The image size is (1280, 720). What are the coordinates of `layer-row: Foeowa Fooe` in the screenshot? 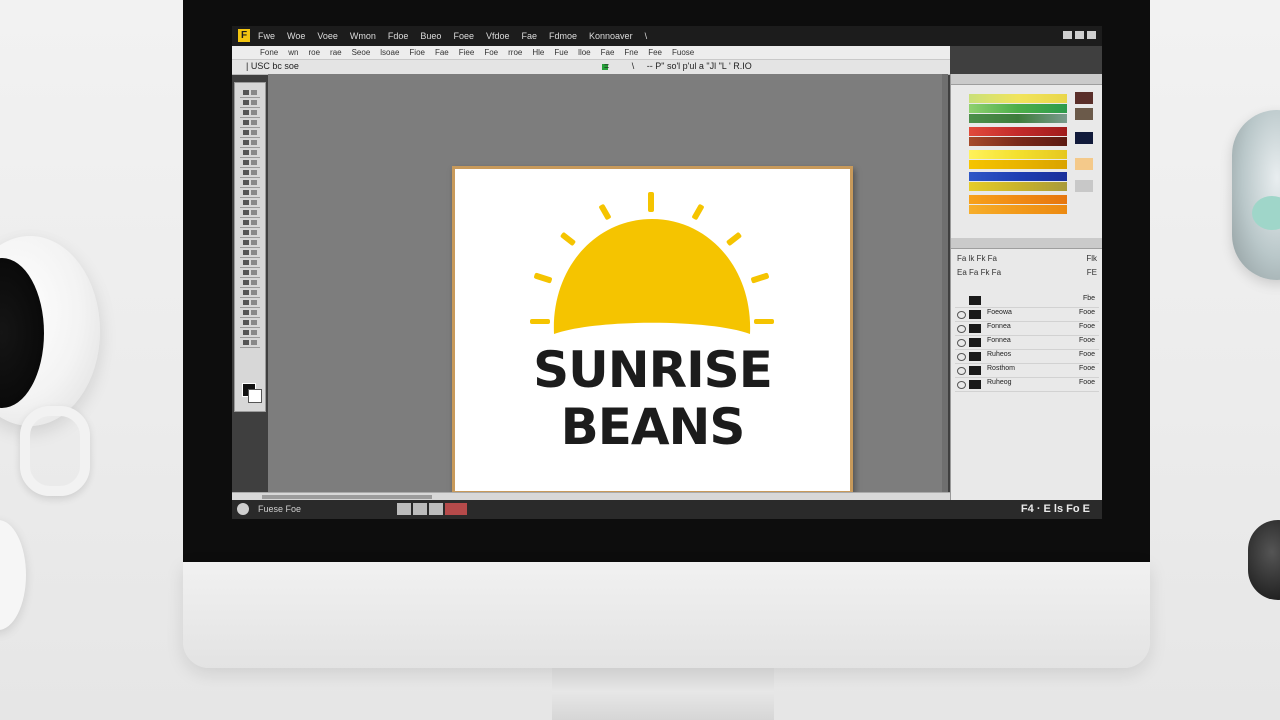 It's located at (1027, 315).